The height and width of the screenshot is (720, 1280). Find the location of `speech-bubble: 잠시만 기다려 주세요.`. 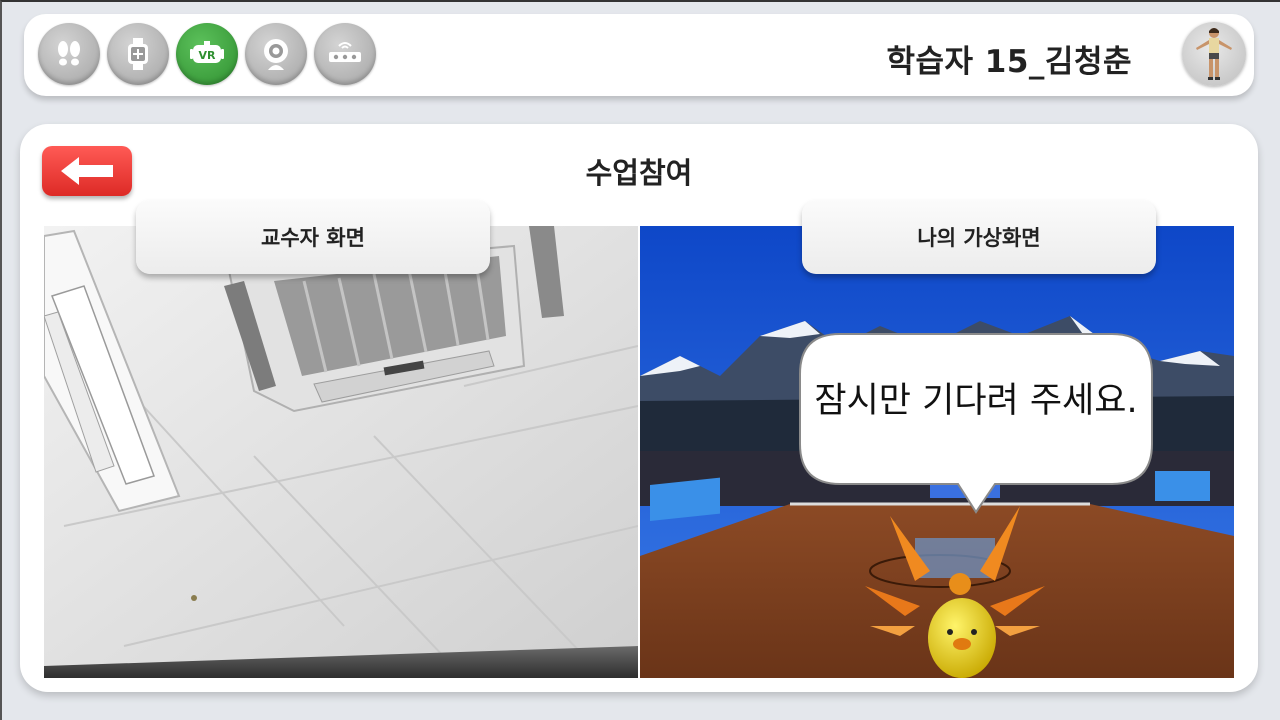

speech-bubble: 잠시만 기다려 주세요. is located at coordinates (976, 423).